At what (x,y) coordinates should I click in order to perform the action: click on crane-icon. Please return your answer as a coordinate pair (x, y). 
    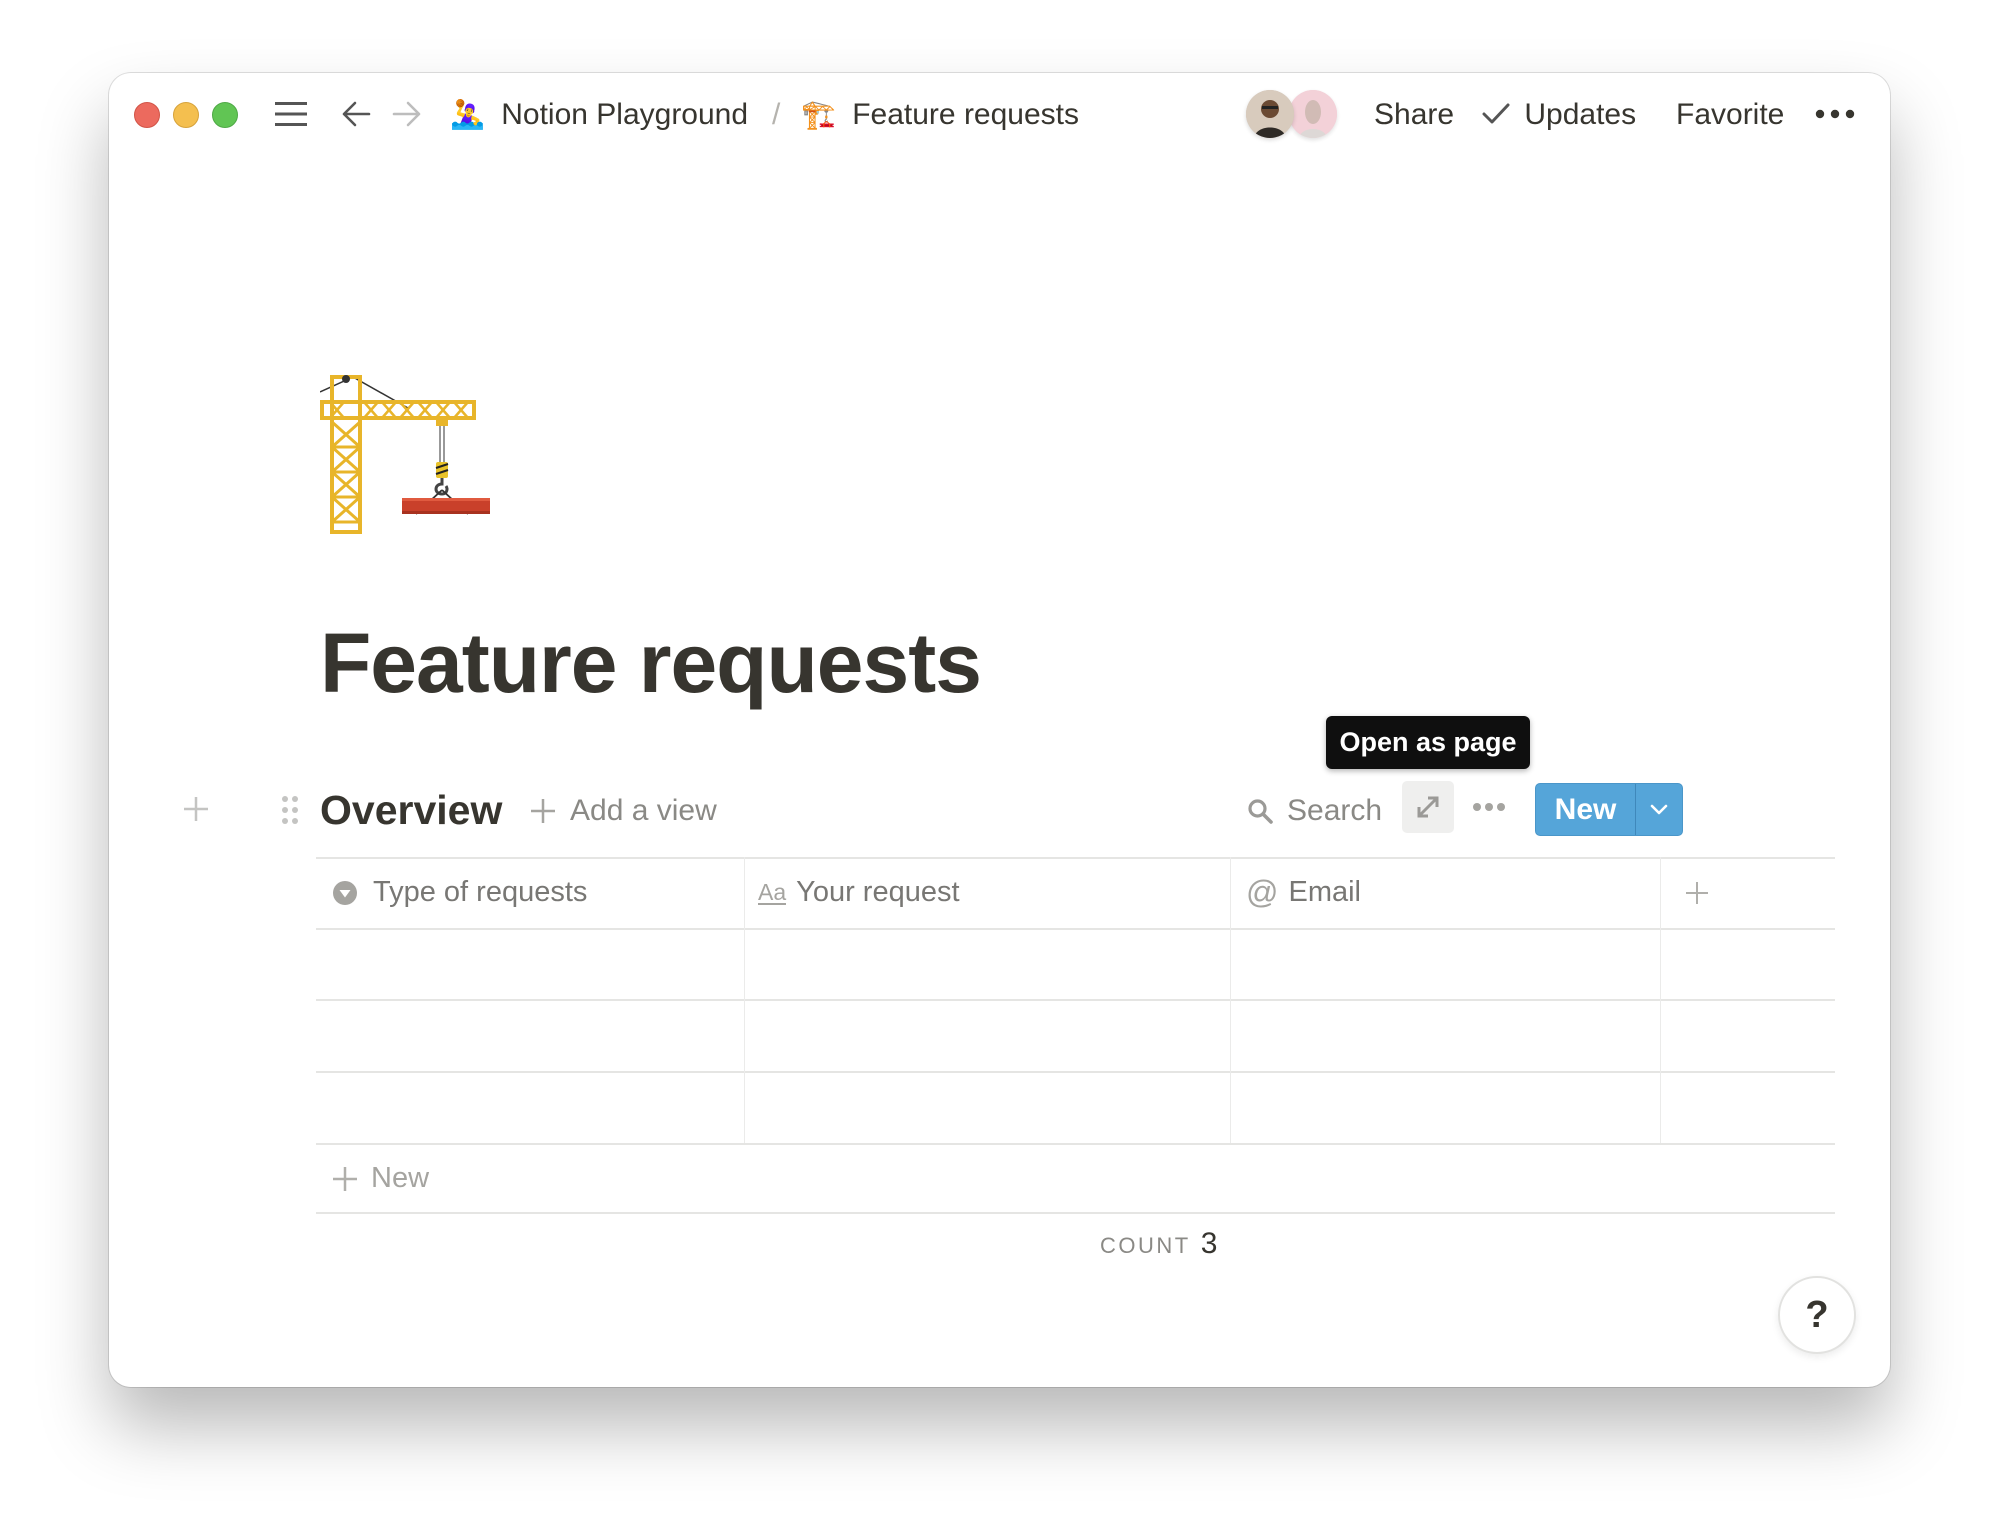
    Looking at the image, I should click on (404, 454).